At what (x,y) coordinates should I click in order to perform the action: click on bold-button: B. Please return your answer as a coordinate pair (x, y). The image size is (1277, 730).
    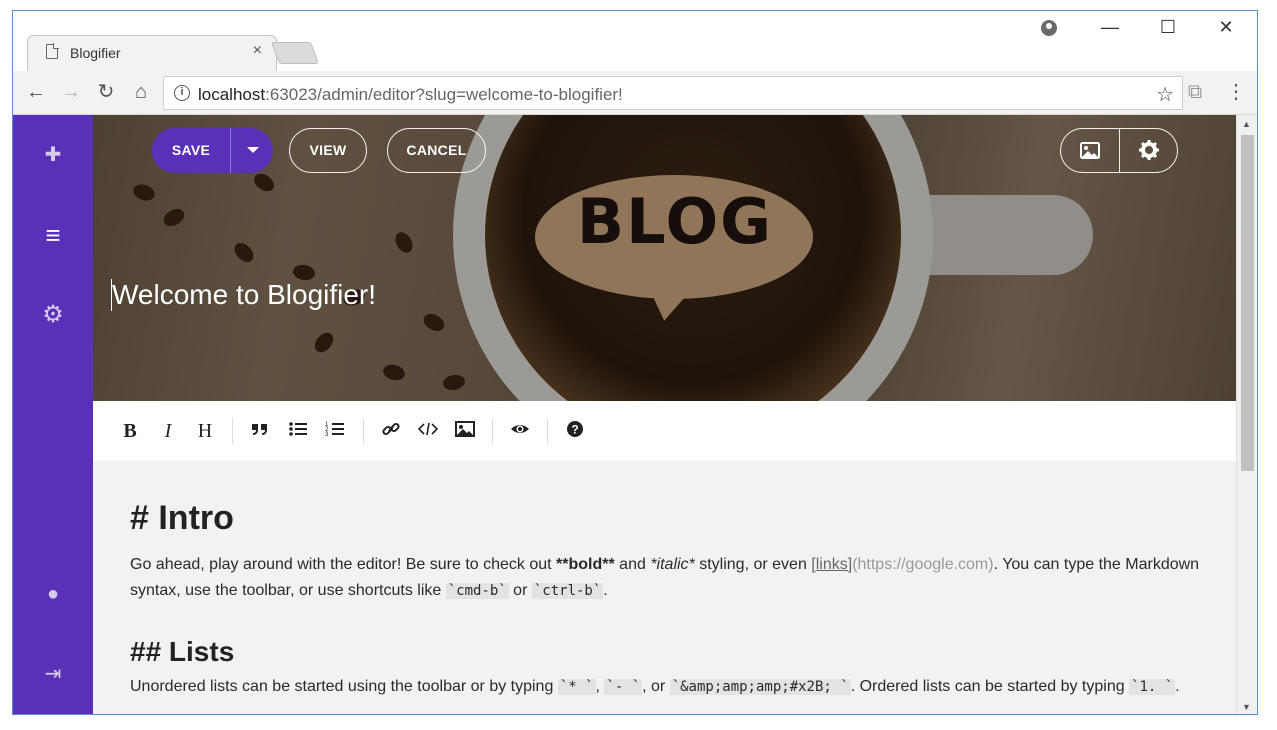
    Looking at the image, I should click on (130, 432).